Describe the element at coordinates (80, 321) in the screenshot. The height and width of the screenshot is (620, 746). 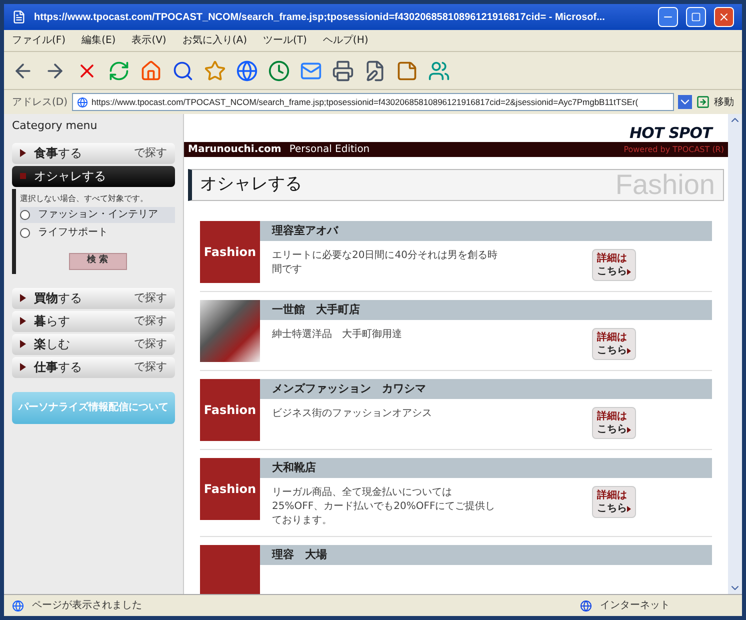
I see `category-label: 暮らす` at that location.